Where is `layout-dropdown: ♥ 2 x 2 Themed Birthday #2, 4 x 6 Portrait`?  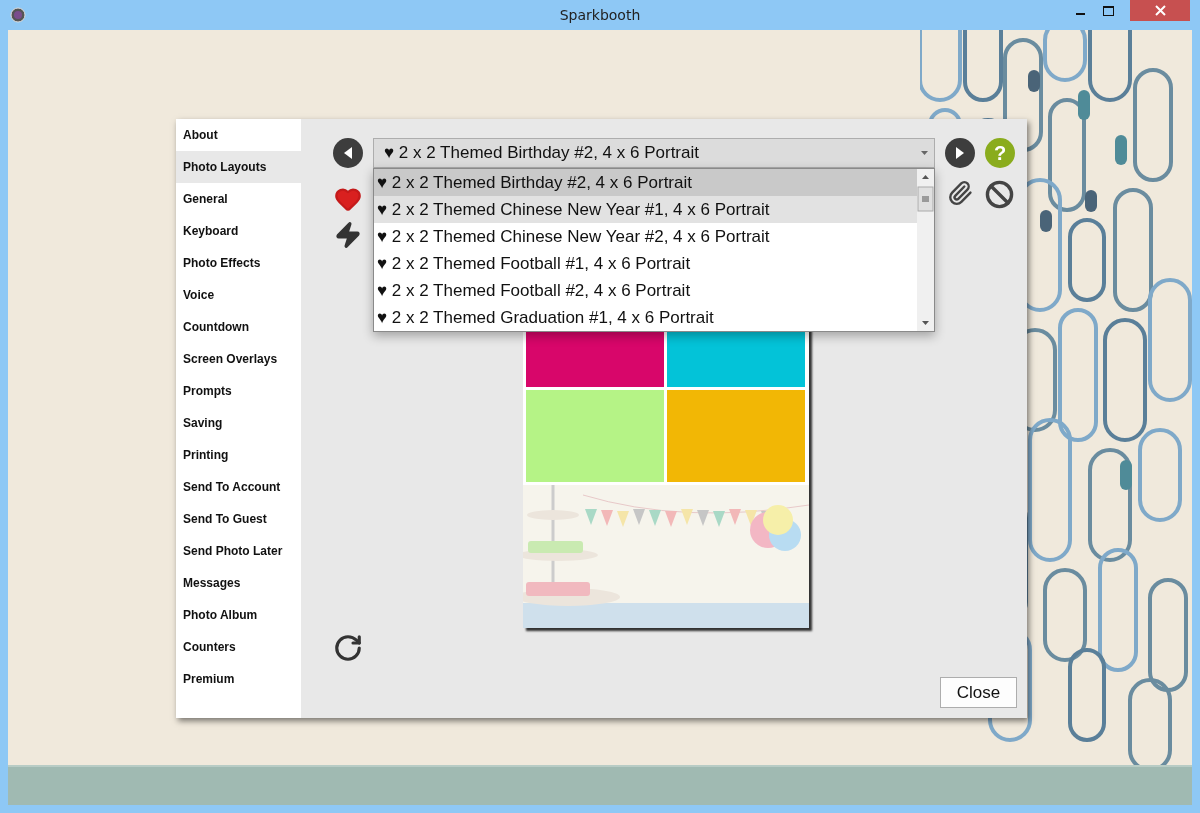 layout-dropdown: ♥ 2 x 2 Themed Birthday #2, 4 x 6 Portrait is located at coordinates (654, 153).